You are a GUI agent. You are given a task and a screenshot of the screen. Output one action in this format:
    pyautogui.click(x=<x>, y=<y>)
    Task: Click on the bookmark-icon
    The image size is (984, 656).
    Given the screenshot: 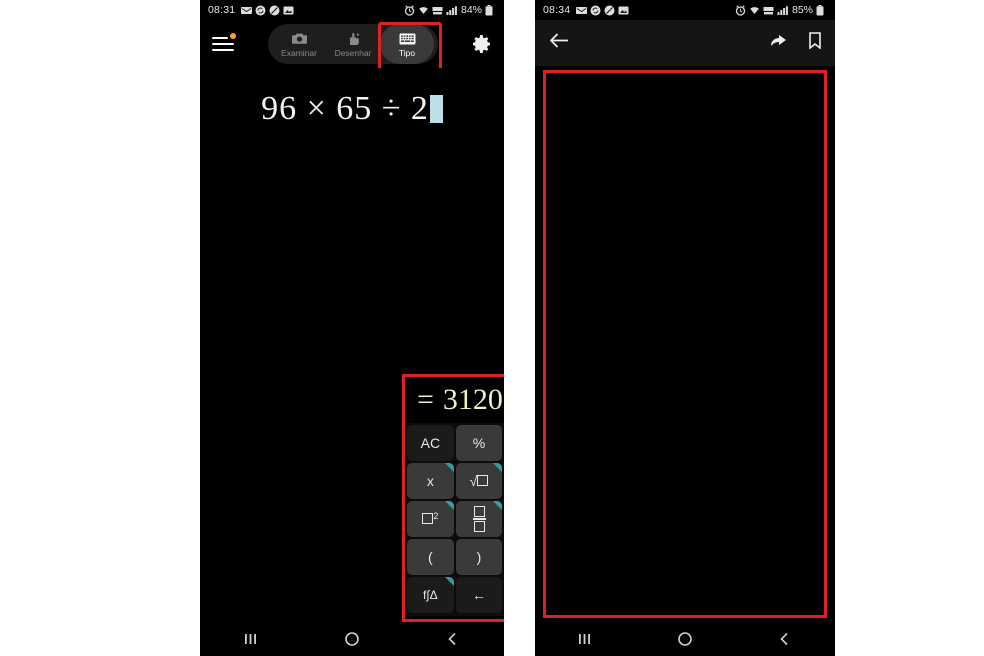 What is the action you would take?
    pyautogui.click(x=815, y=43)
    